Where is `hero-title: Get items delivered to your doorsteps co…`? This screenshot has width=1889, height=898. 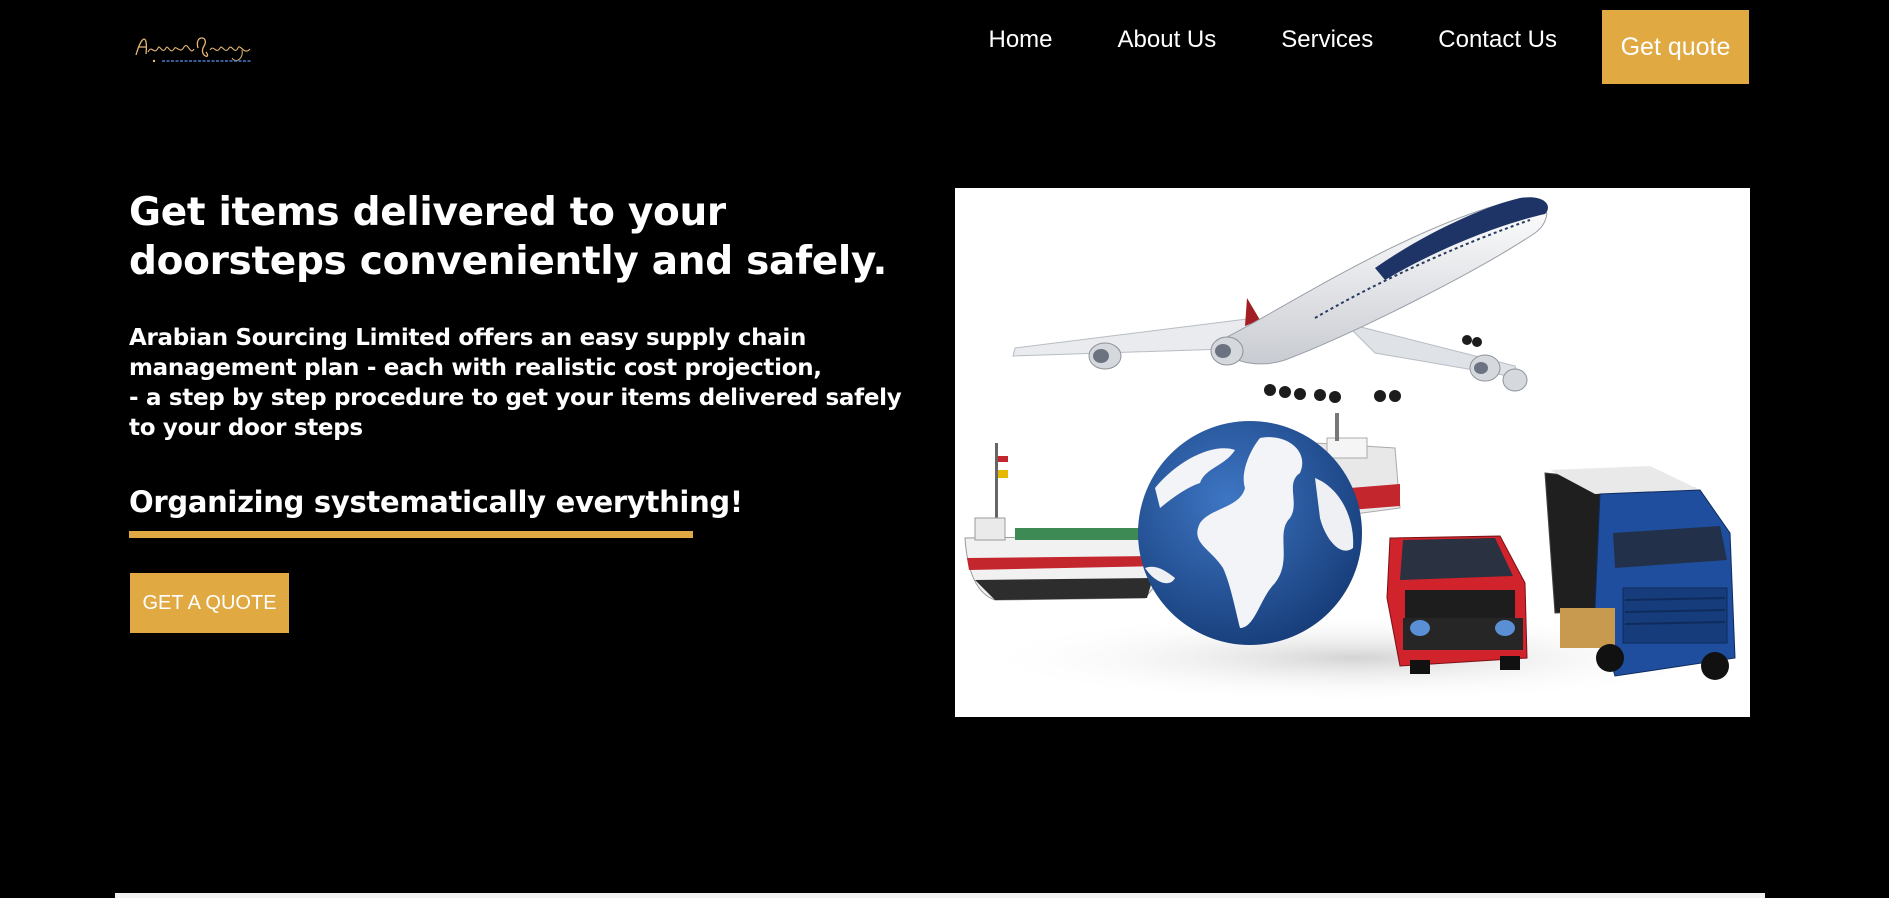
hero-title: Get items delivered to your doorsteps co… is located at coordinates (508, 237).